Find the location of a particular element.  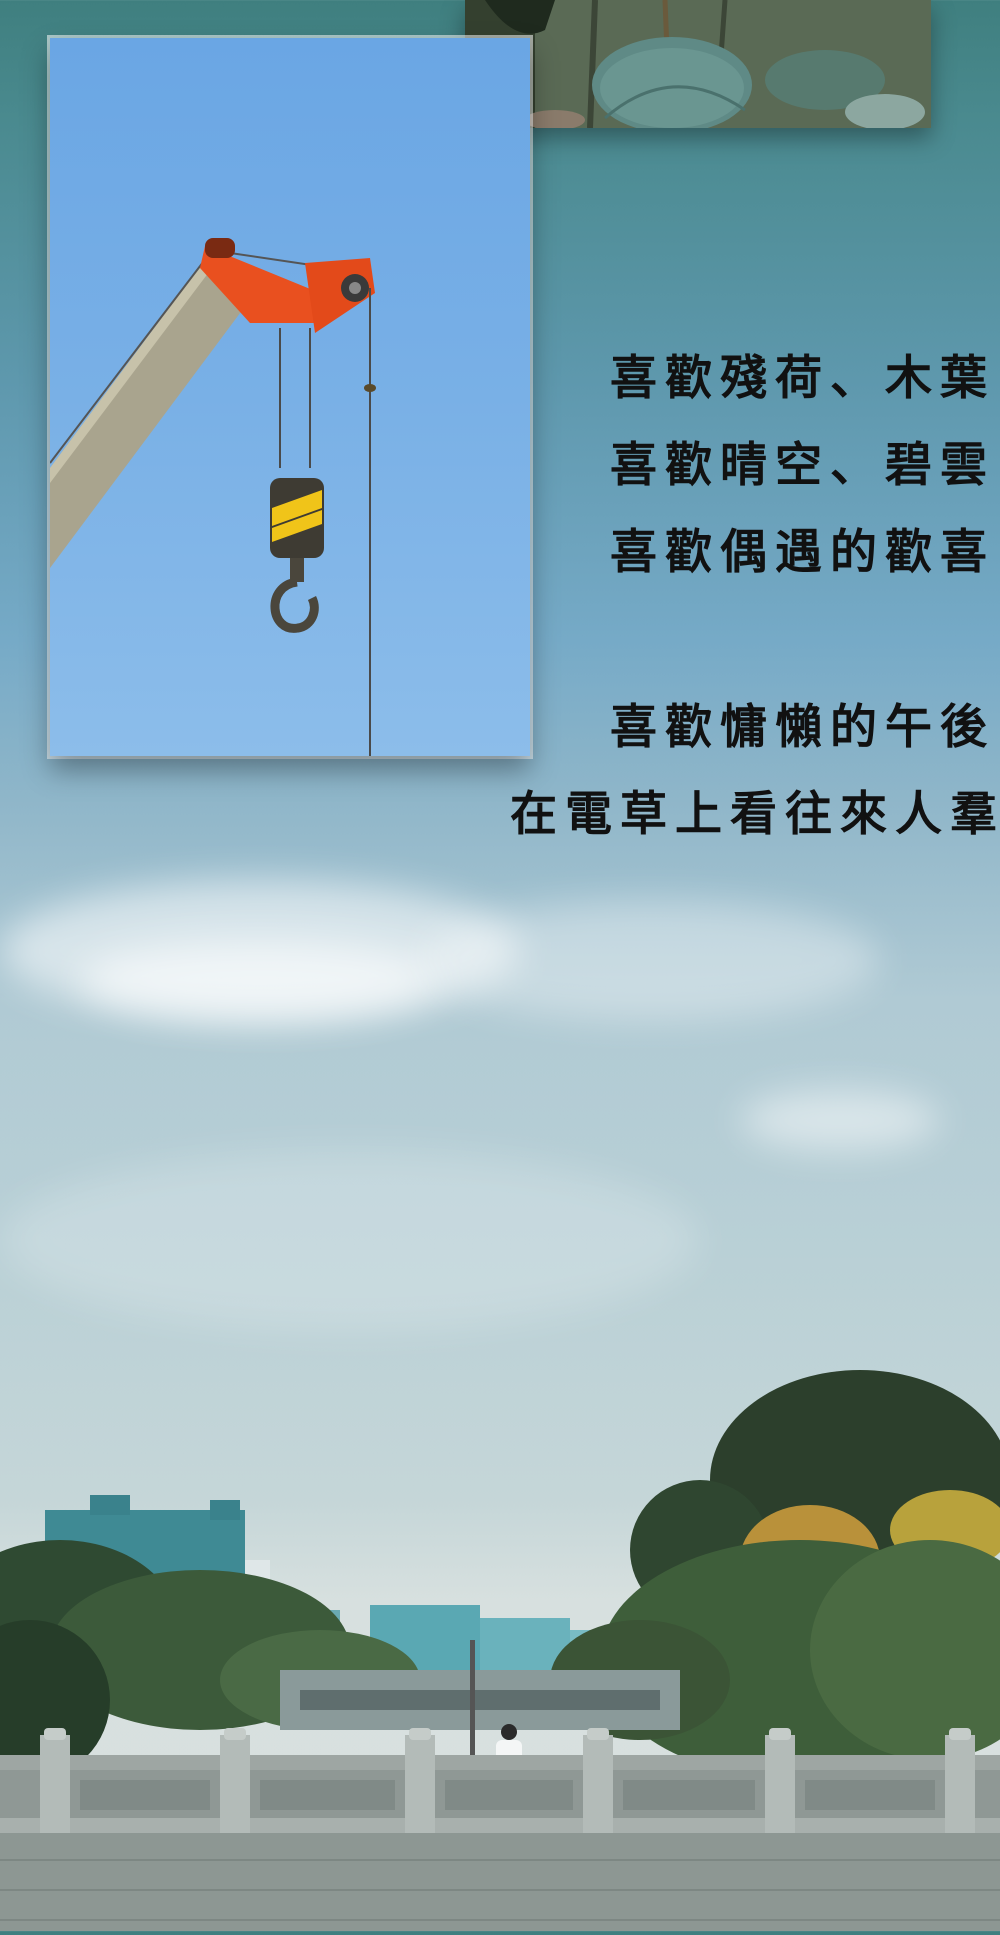

lotus-leaf-icon is located at coordinates (698, 64).